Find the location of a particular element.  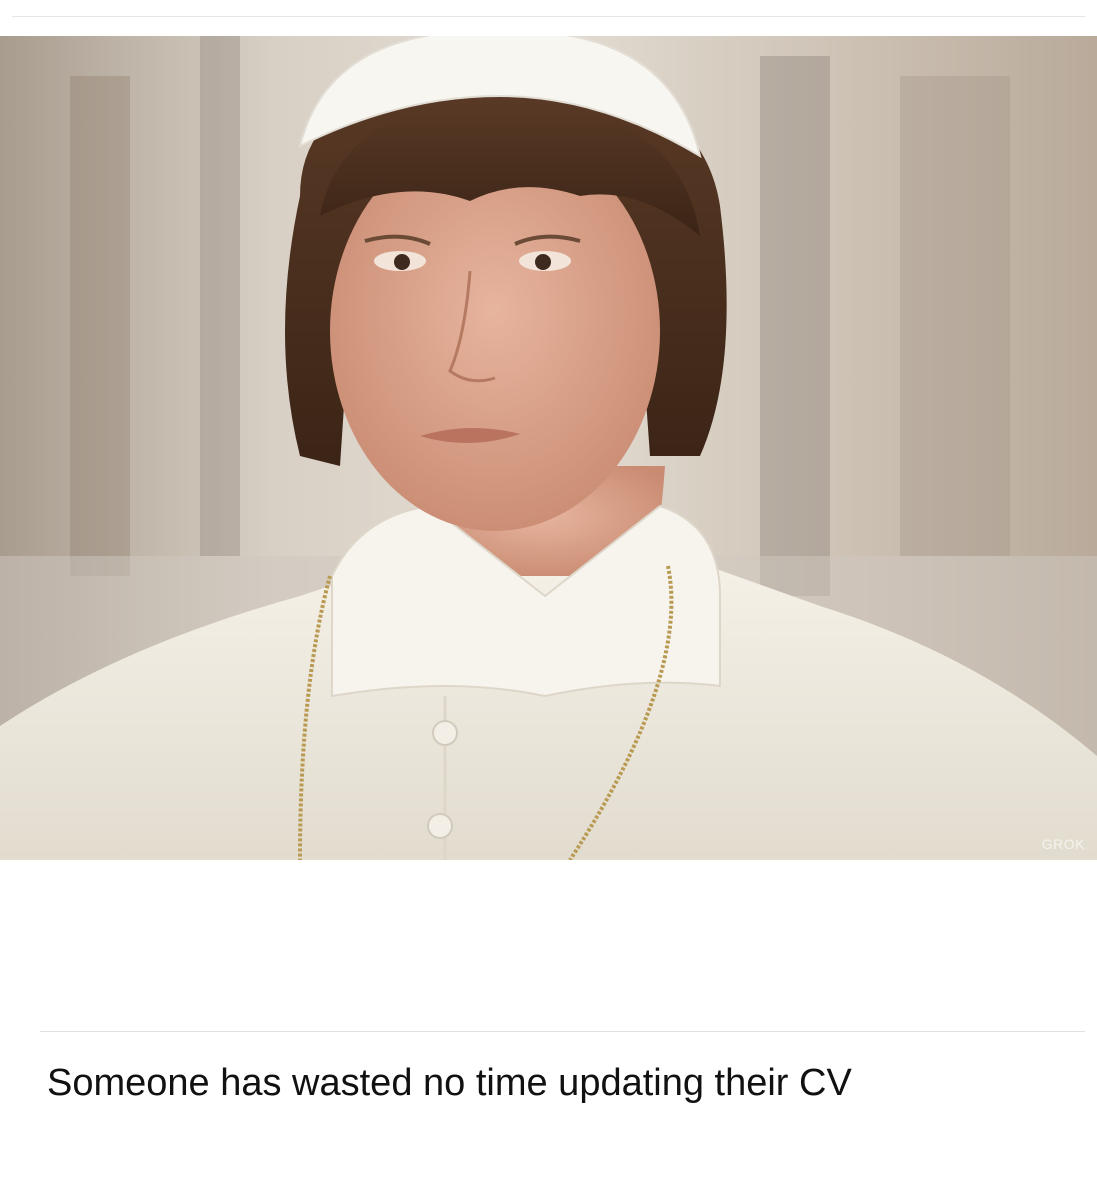

top-divider is located at coordinates (548, 16).